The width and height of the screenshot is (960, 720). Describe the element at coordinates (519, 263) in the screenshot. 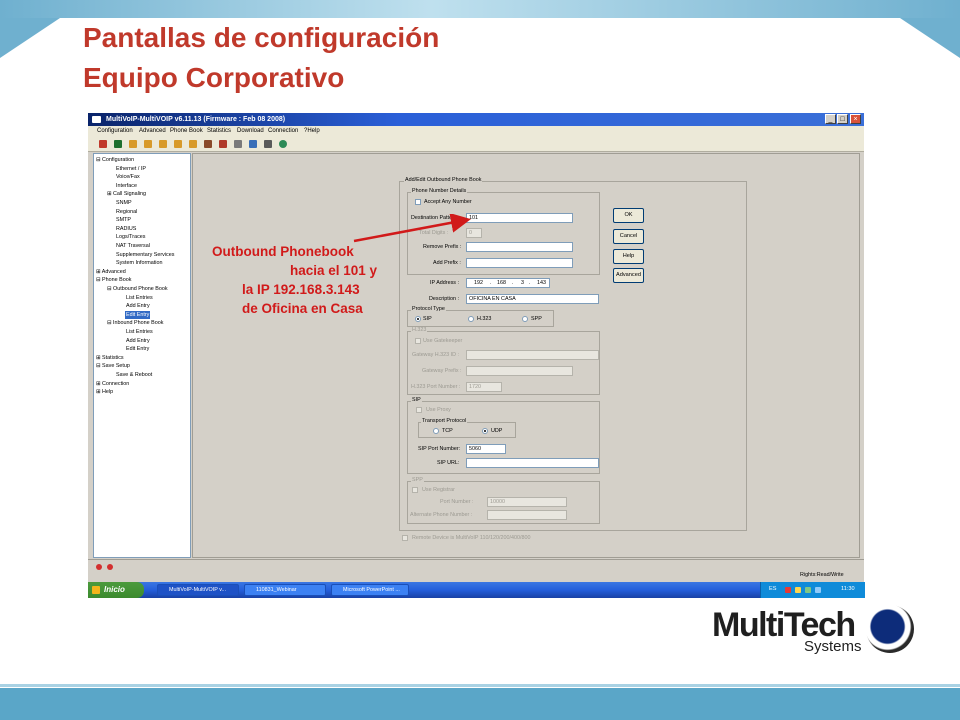

I see `add-prefix-input` at that location.